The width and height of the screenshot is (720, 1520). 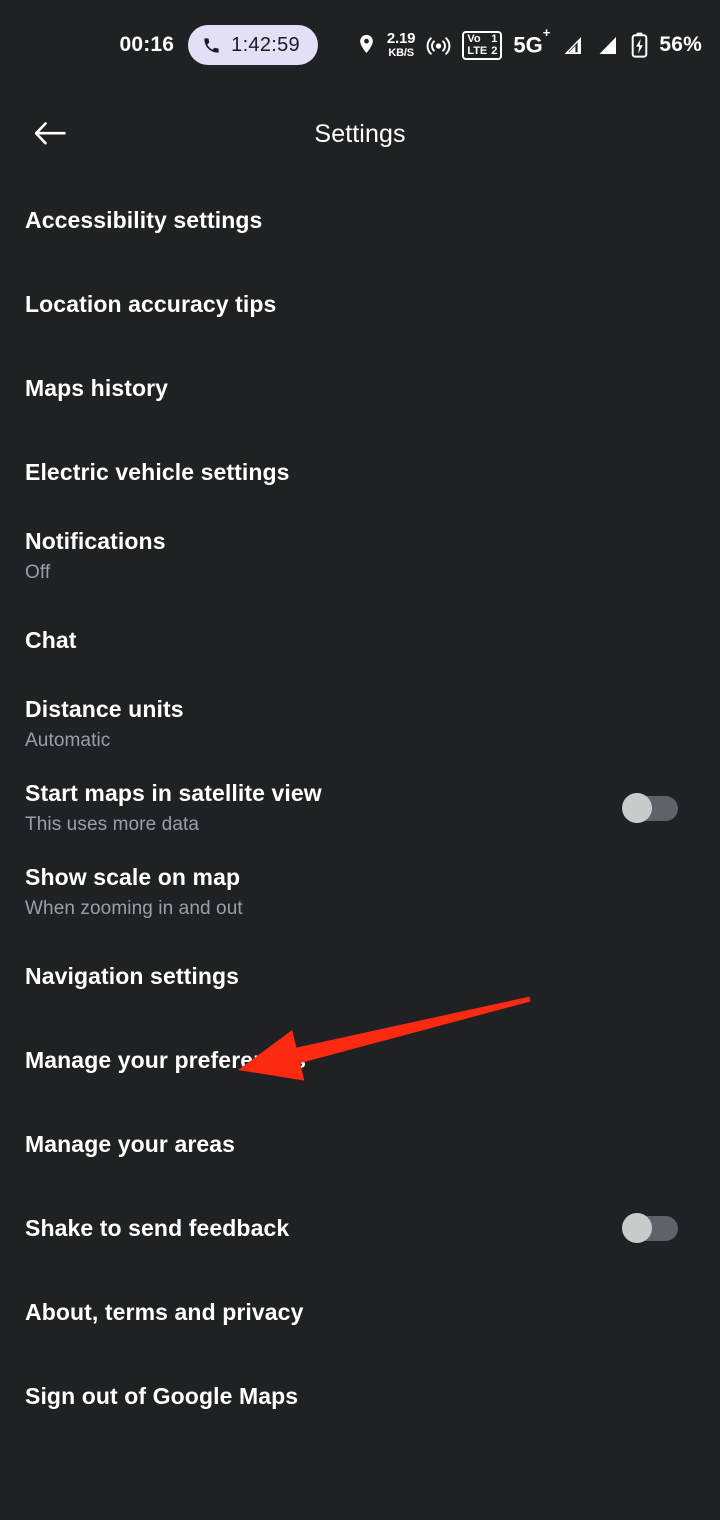 I want to click on row-title: Sign out of Google Maps, so click(x=162, y=1396).